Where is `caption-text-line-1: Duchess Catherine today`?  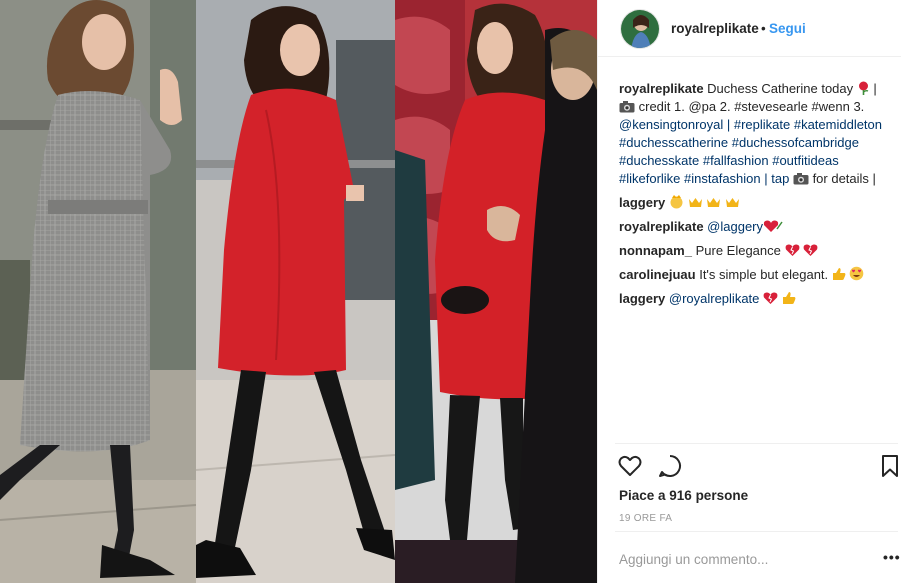
caption-text-line-1: Duchess Catherine today is located at coordinates (780, 88).